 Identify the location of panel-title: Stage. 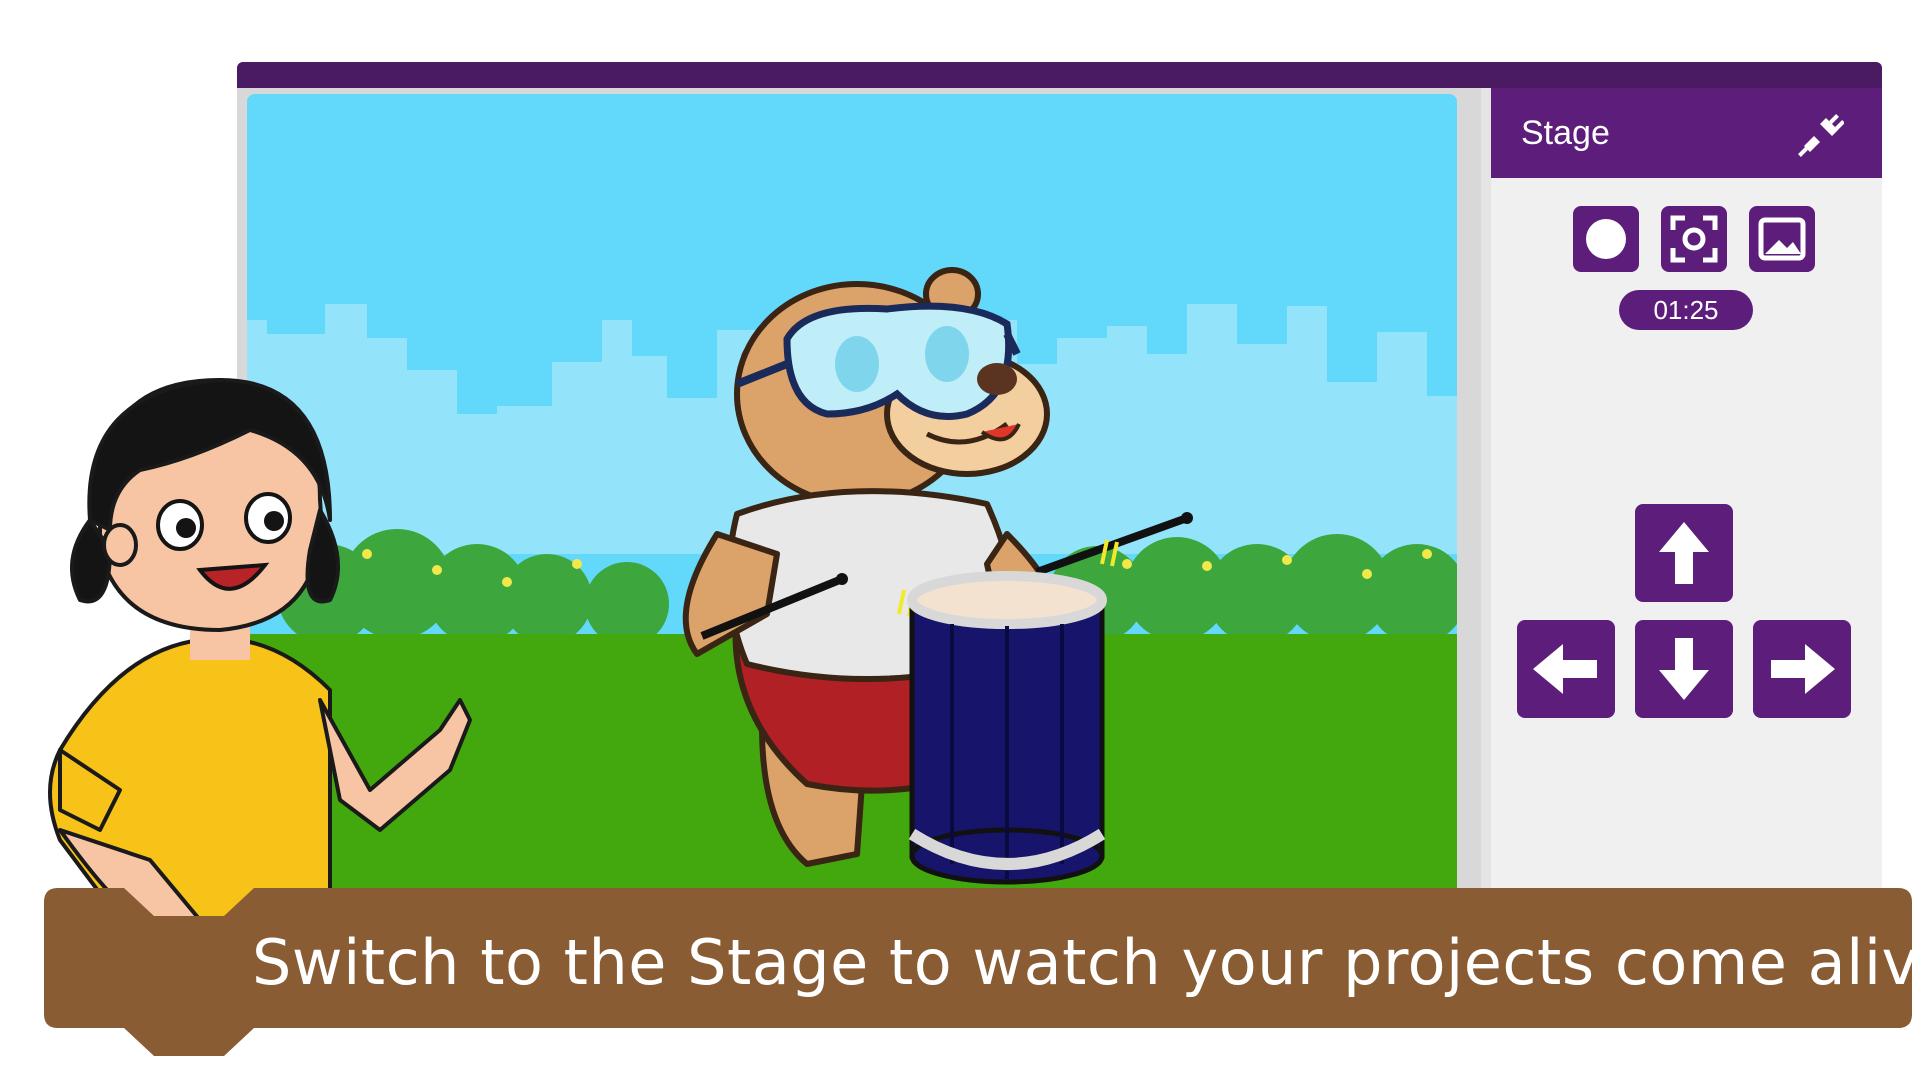
(1565, 133).